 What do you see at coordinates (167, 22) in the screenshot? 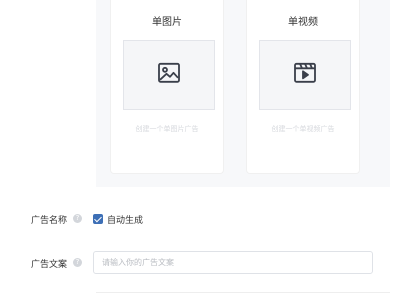
I see `single-image-title: 单图片` at bounding box center [167, 22].